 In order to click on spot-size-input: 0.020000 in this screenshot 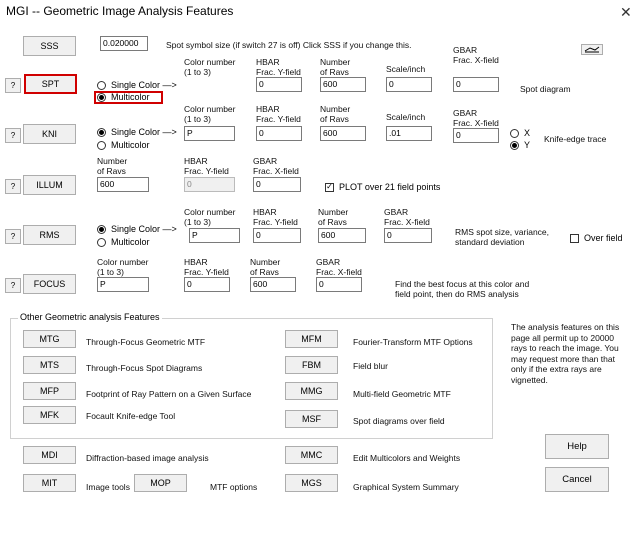, I will do `click(124, 43)`.